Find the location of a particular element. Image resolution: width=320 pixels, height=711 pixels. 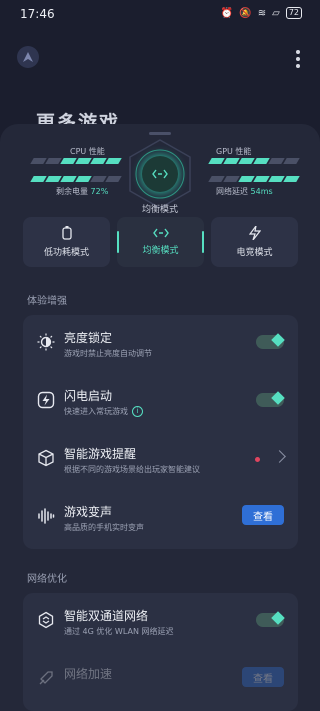

battery-icon is located at coordinates (66, 233).